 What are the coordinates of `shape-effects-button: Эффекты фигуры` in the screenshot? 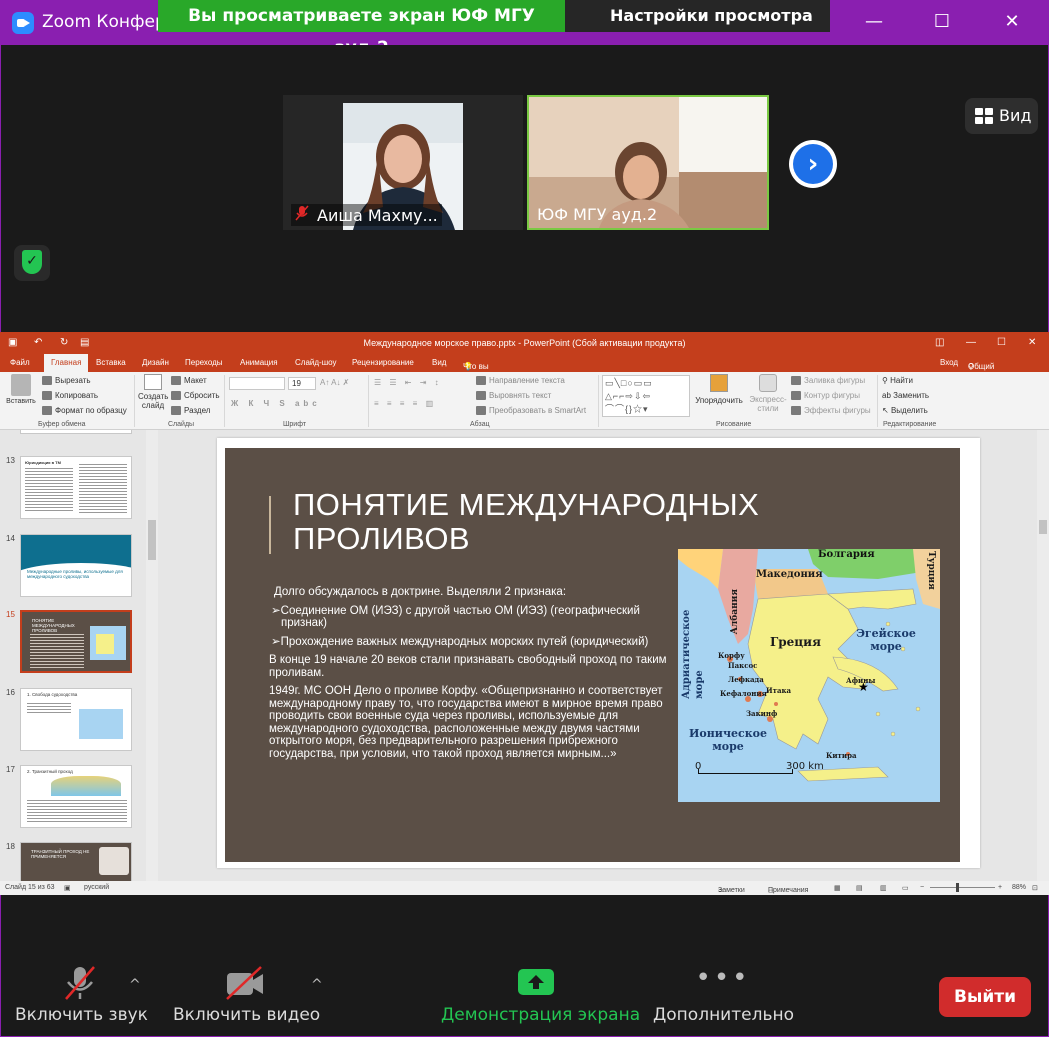 It's located at (831, 411).